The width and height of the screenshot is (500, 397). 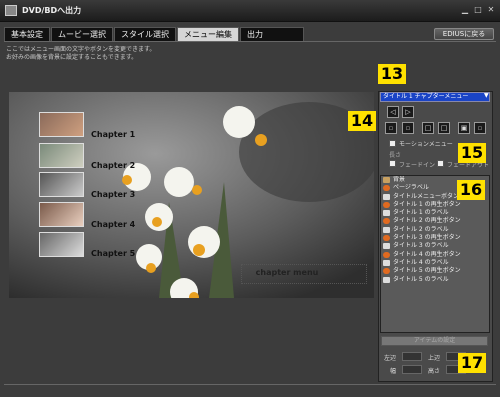 I want to click on fade-in-label: フェードイン, so click(x=417, y=165).